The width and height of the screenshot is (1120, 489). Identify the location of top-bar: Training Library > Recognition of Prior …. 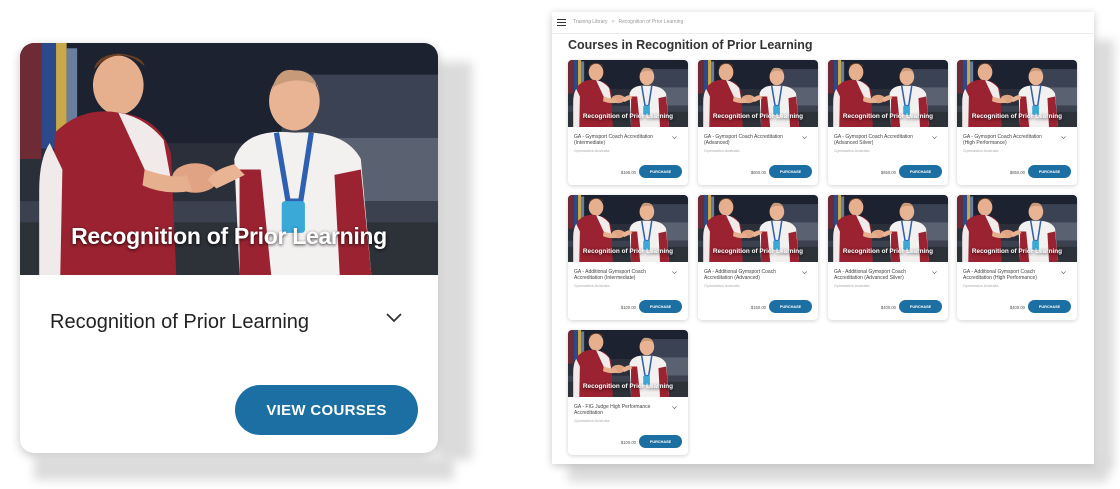
(823, 23).